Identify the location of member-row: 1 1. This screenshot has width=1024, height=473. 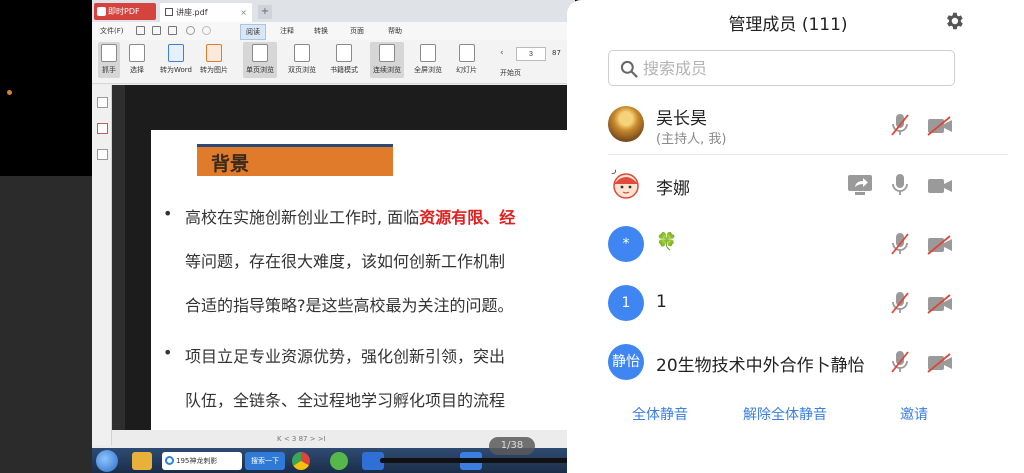
(795, 303).